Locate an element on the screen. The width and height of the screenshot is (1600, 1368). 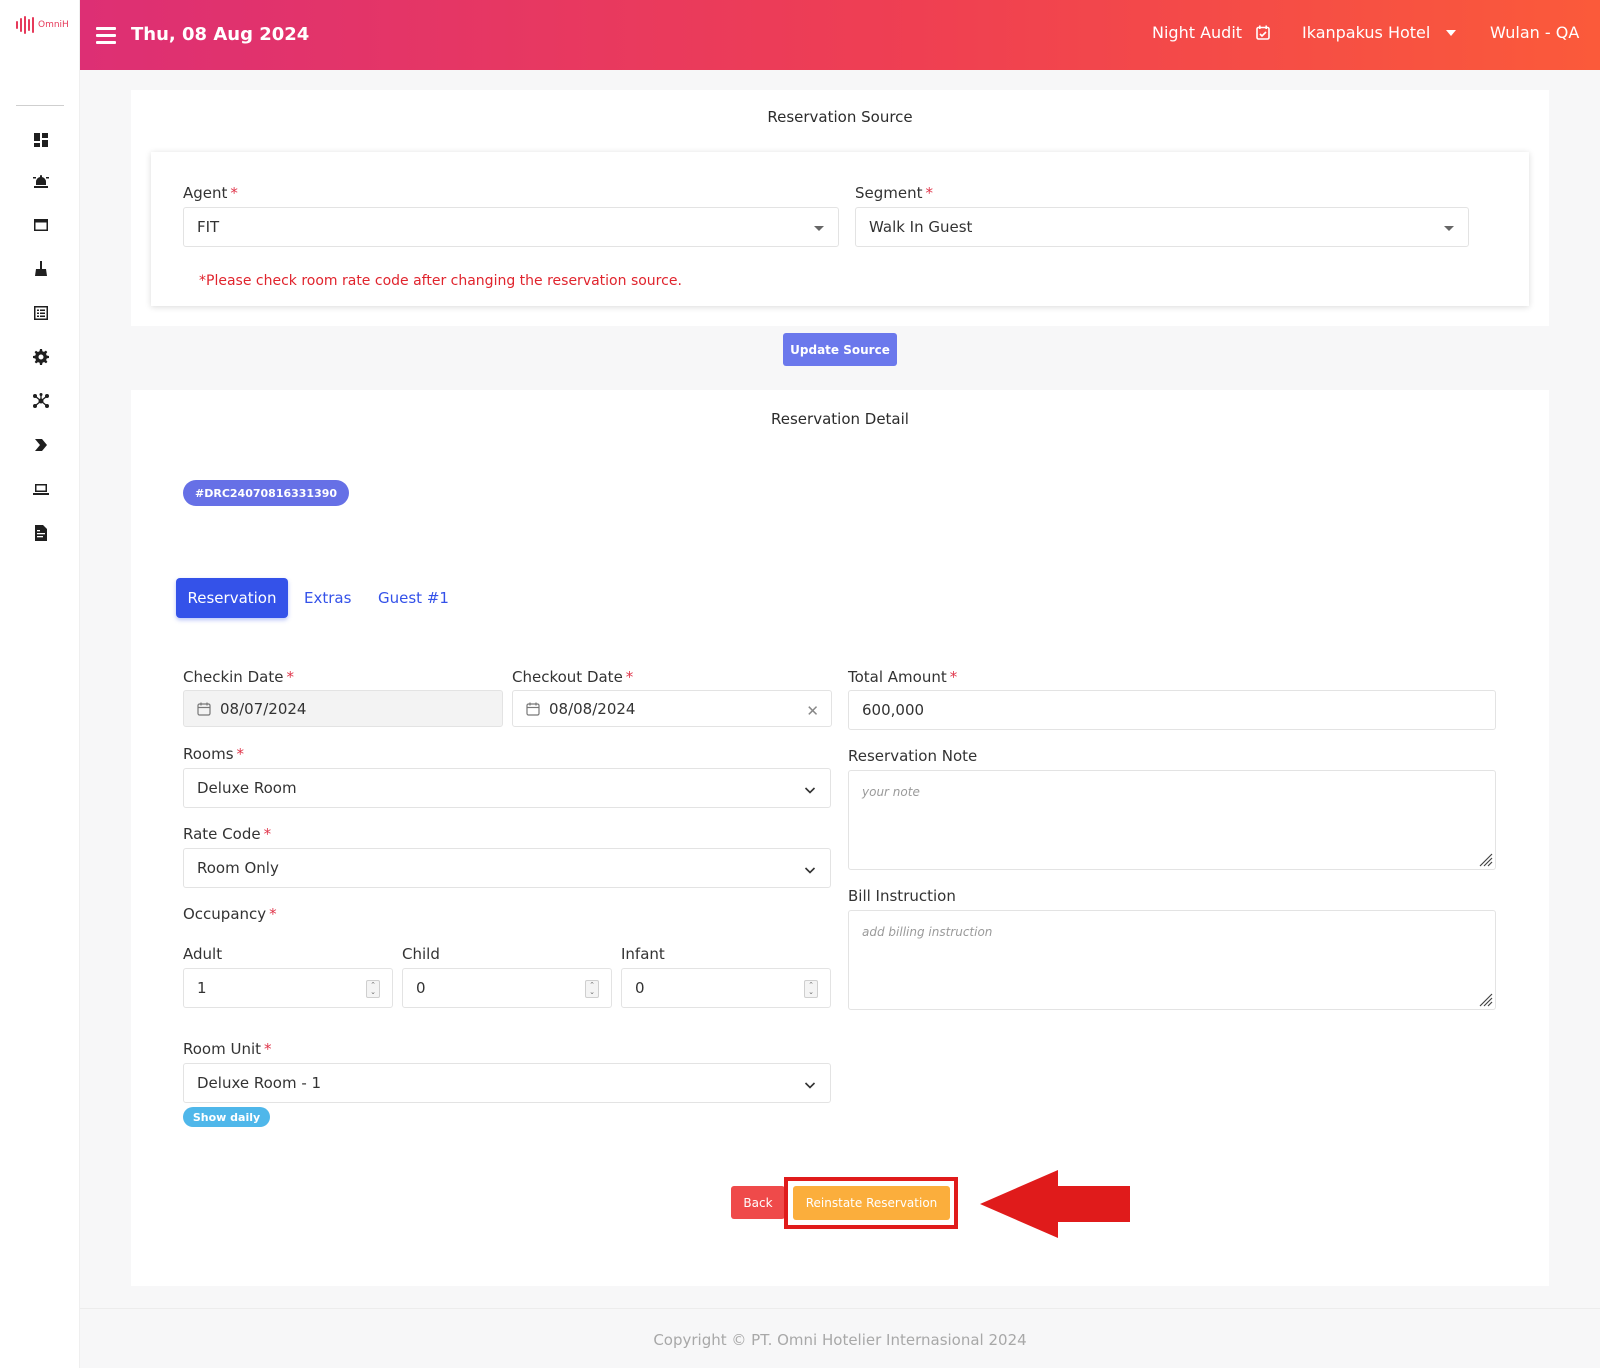
agent-value: FIT is located at coordinates (208, 227).